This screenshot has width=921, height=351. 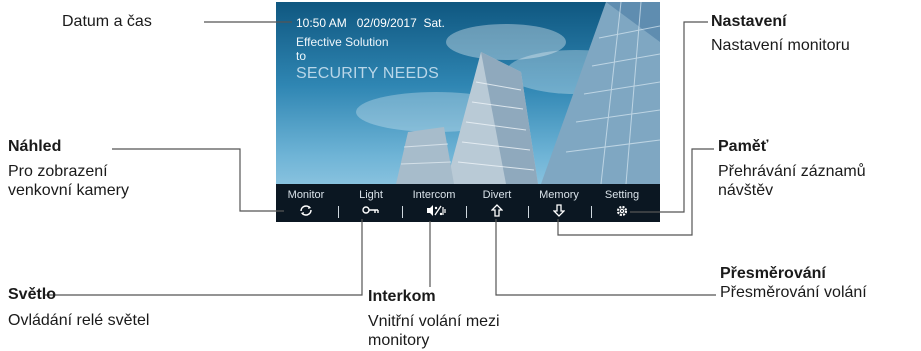 I want to click on callout-interkom-desc-1: Vnitřní volání mezi, so click(x=434, y=321).